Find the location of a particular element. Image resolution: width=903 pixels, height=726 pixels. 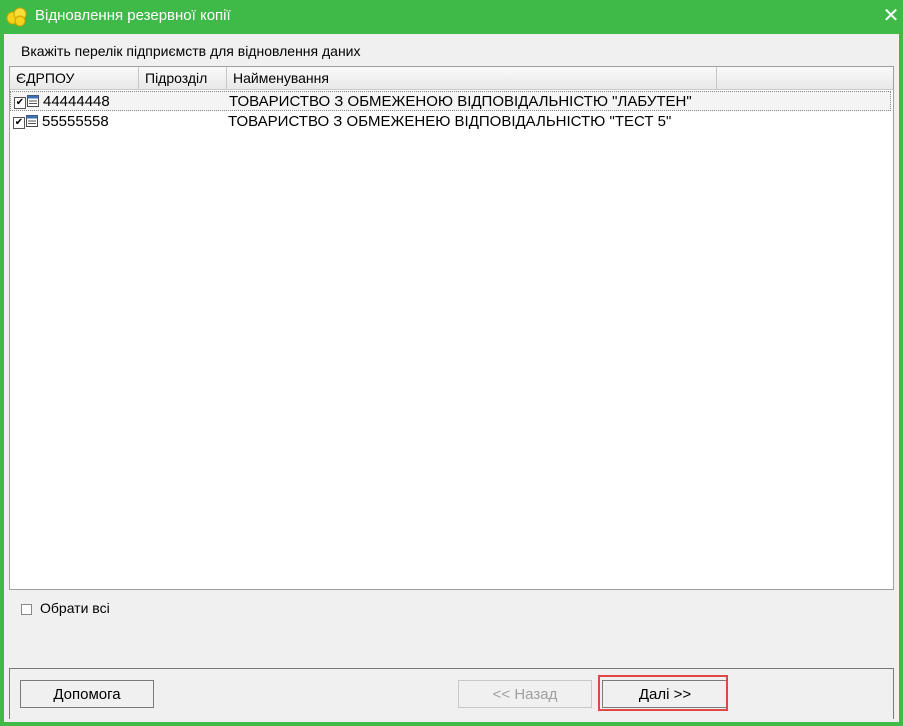

select-all-label: Обрати всі is located at coordinates (75, 608).